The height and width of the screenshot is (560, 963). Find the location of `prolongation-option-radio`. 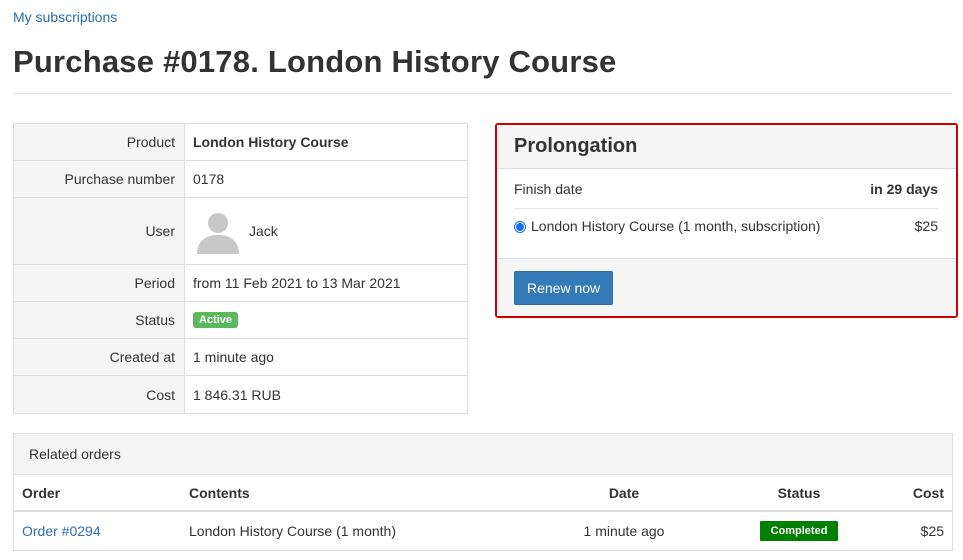

prolongation-option-radio is located at coordinates (520, 227).